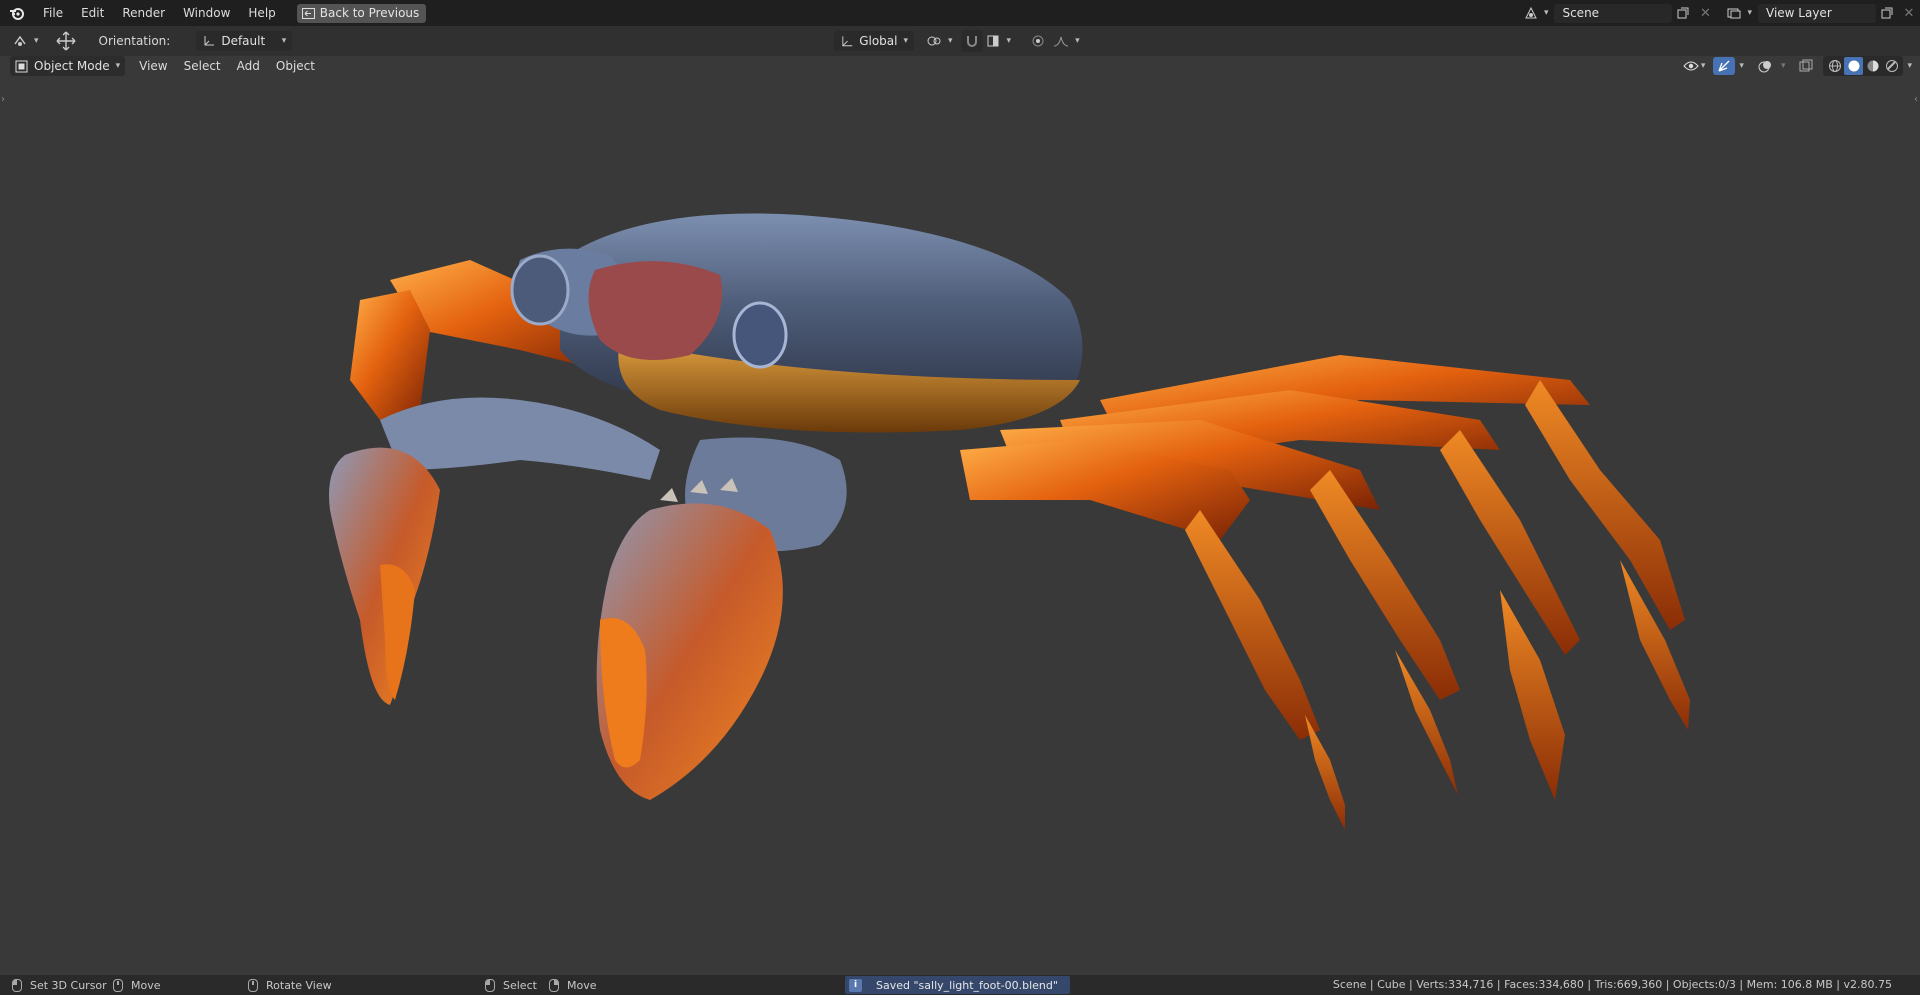 This screenshot has width=1920, height=995. What do you see at coordinates (878, 41) in the screenshot?
I see `transform-orientation-value: Global` at bounding box center [878, 41].